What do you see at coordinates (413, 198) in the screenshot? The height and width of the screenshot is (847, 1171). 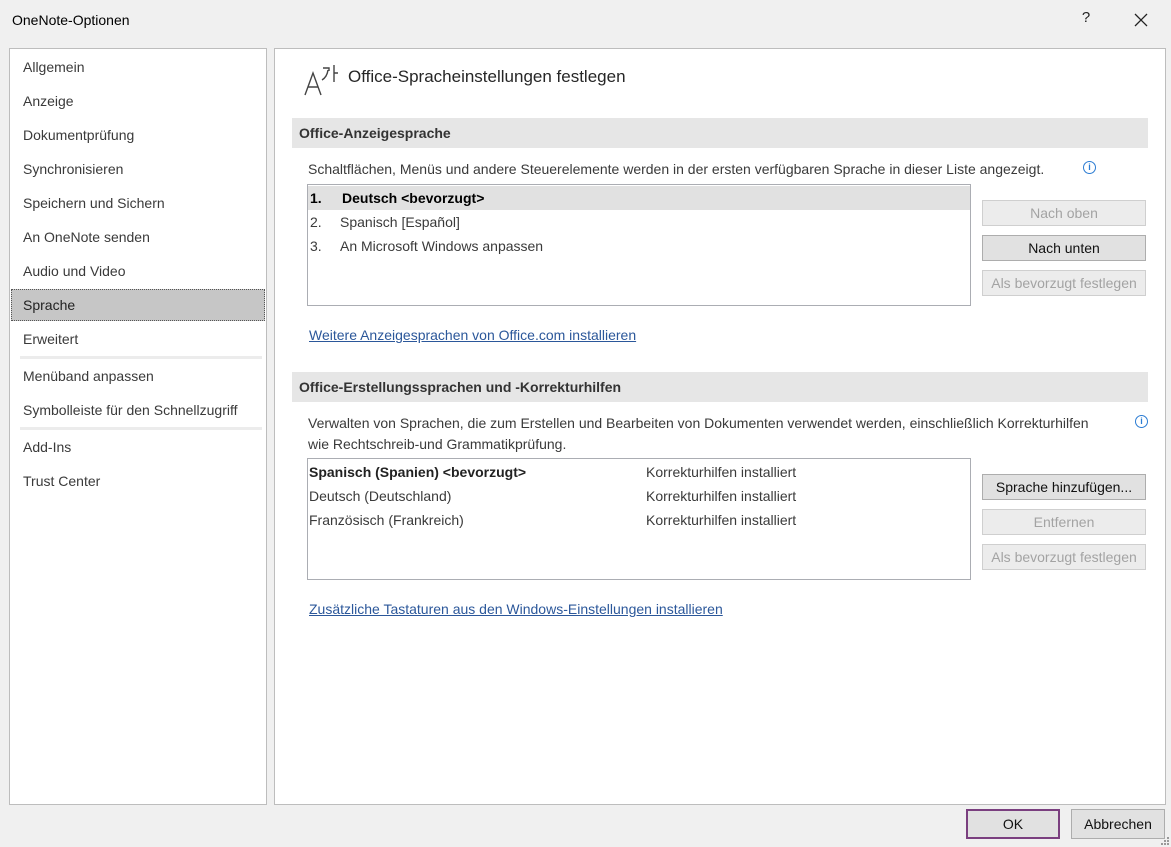 I see `list-item-label: Deutsch <bevorzugt>` at bounding box center [413, 198].